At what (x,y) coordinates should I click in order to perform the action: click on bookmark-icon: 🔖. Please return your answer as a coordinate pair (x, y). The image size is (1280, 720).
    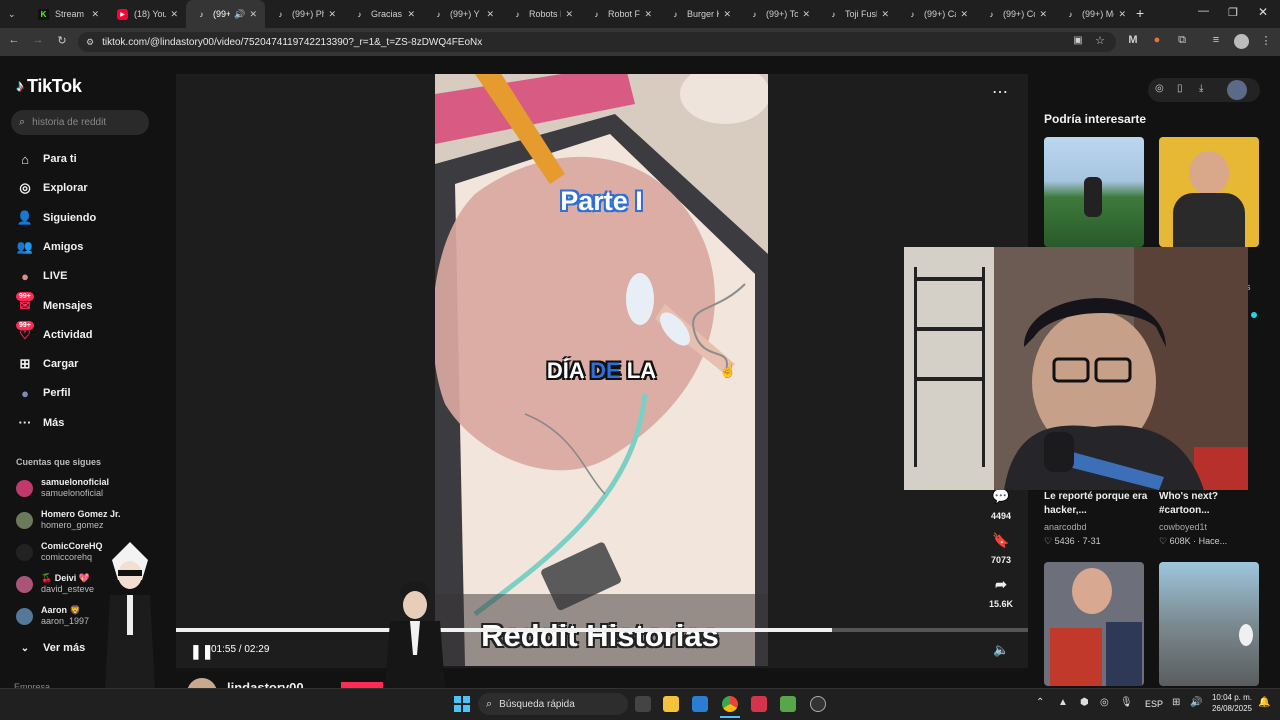
    Looking at the image, I should click on (1001, 540).